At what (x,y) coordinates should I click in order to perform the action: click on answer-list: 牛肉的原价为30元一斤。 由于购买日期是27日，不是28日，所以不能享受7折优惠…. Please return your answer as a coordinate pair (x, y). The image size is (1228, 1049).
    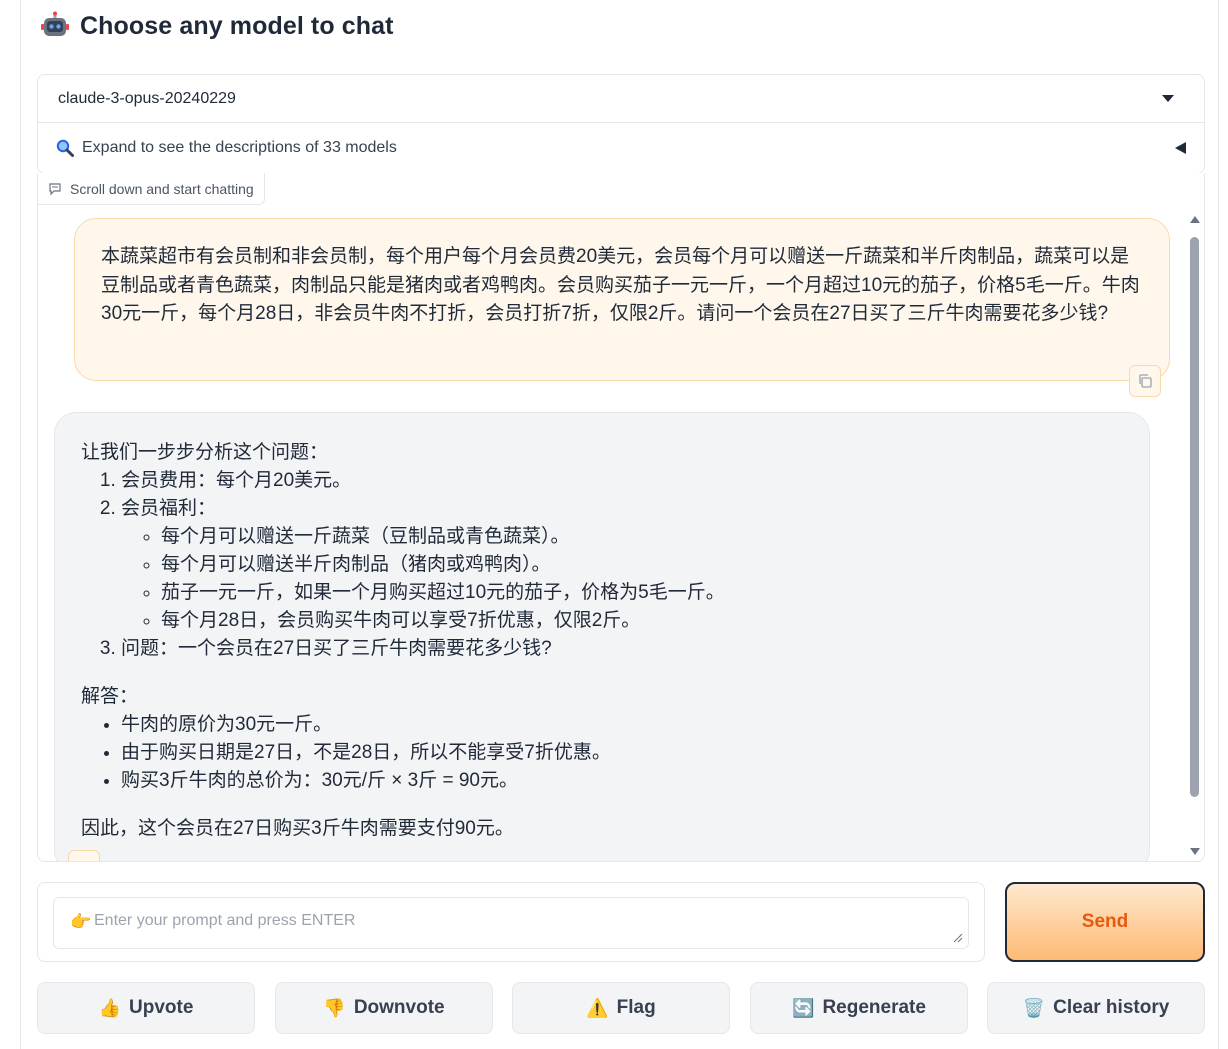
    Looking at the image, I should click on (622, 753).